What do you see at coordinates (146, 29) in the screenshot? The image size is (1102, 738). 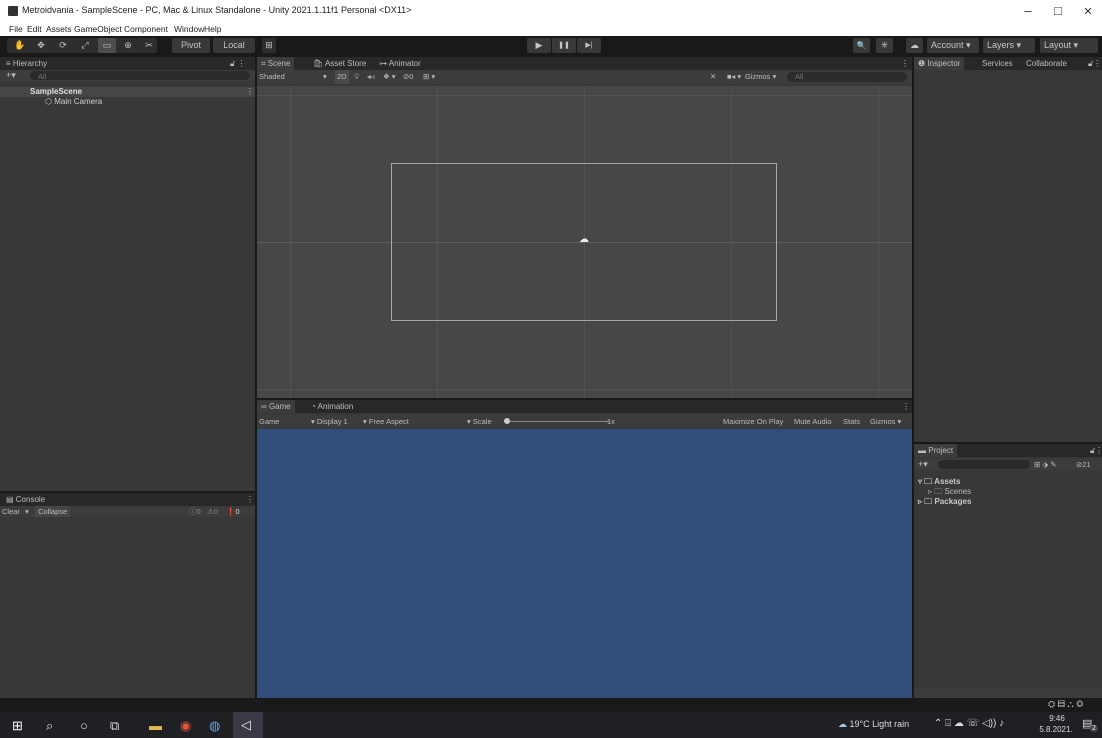 I see `menu-component: Component` at bounding box center [146, 29].